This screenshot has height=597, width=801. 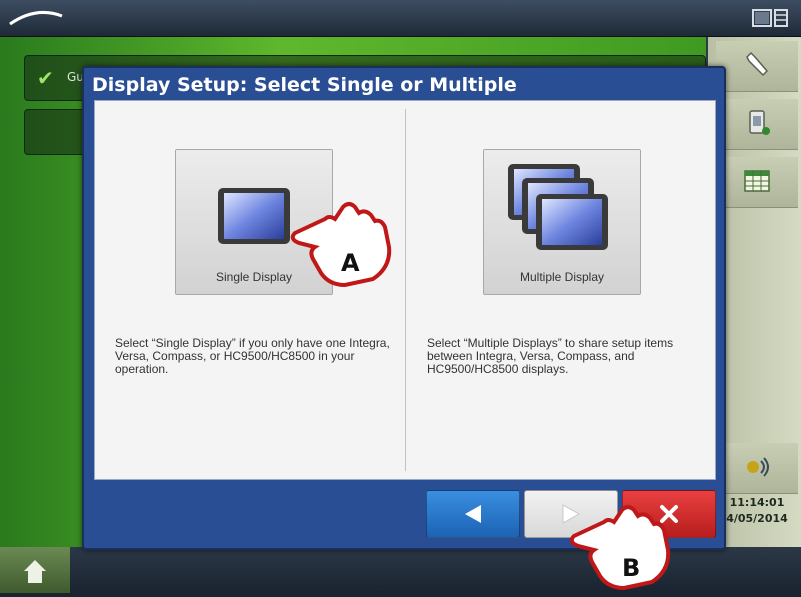 What do you see at coordinates (400, 570) in the screenshot?
I see `bottom-bar` at bounding box center [400, 570].